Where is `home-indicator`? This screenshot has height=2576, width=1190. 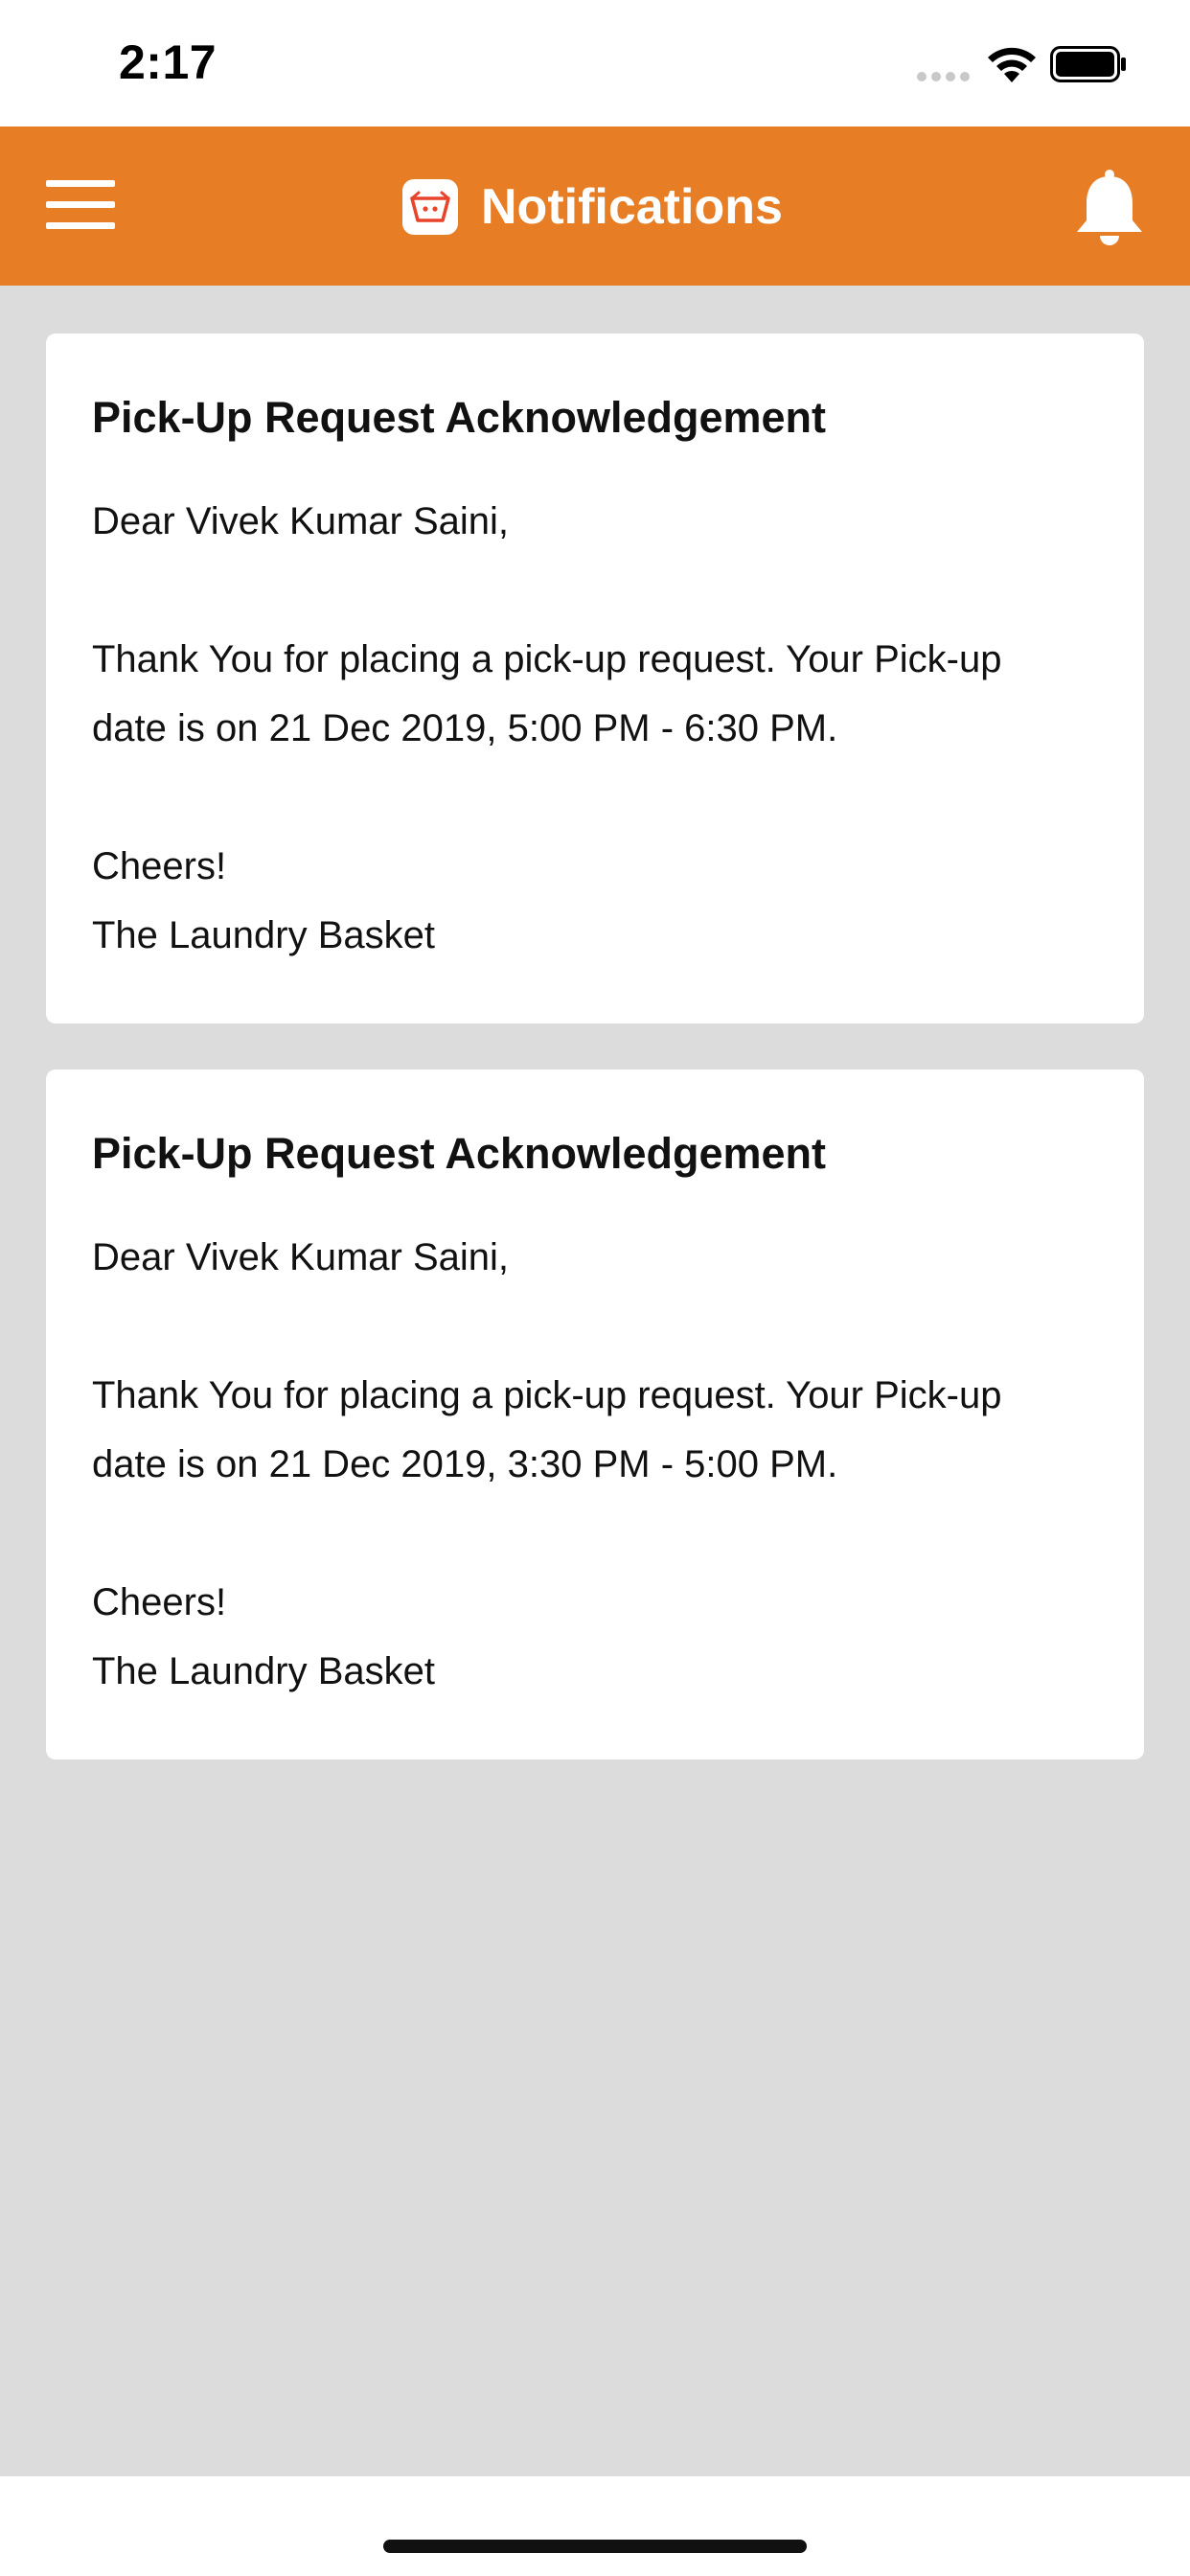 home-indicator is located at coordinates (595, 2546).